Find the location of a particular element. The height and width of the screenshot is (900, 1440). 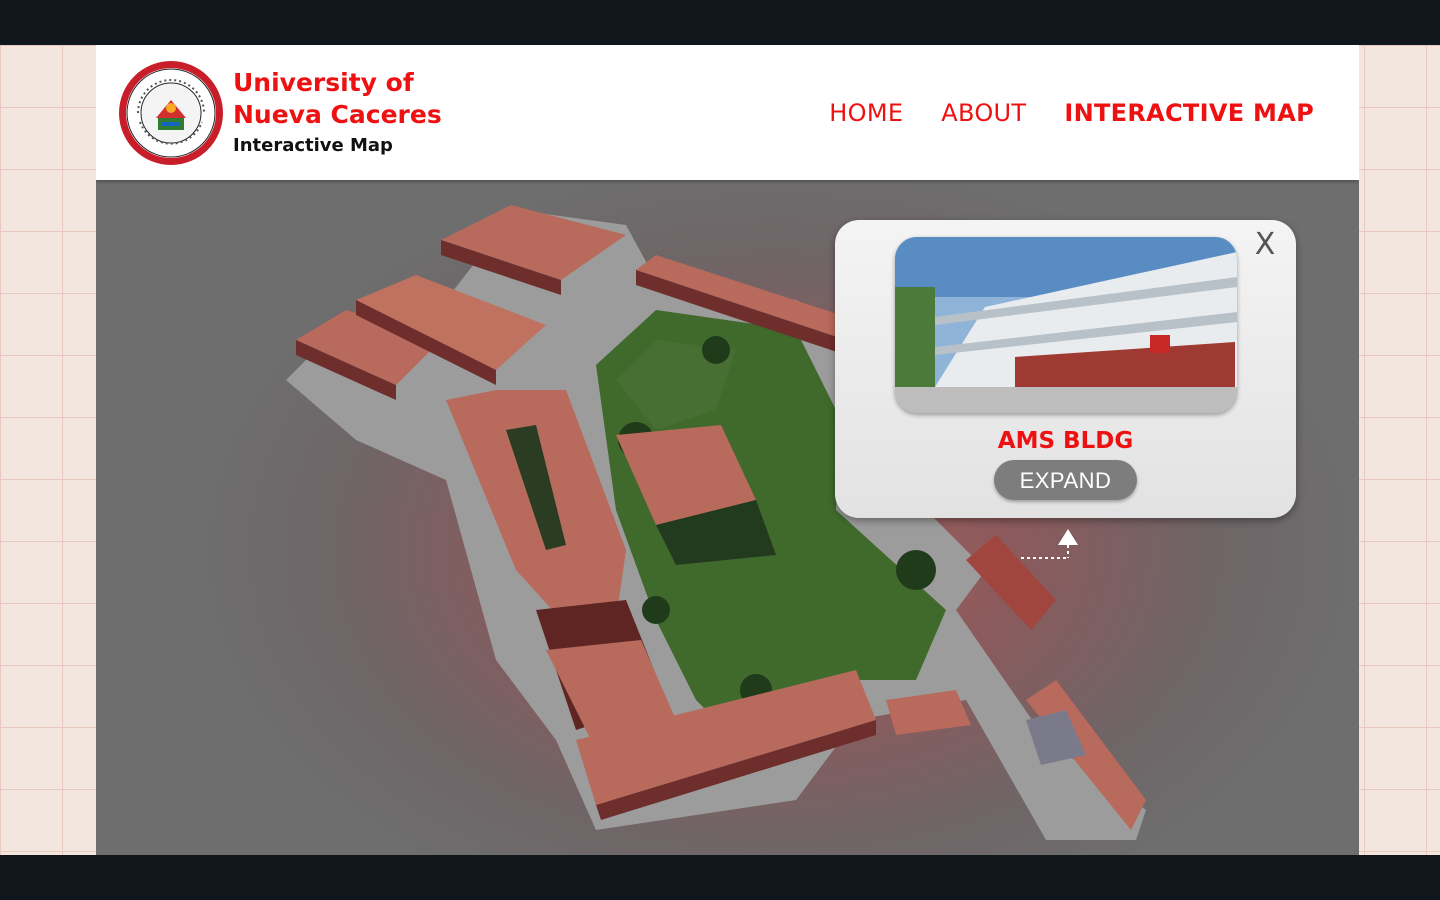

brand-subtitle: Interactive Map is located at coordinates (313, 145).